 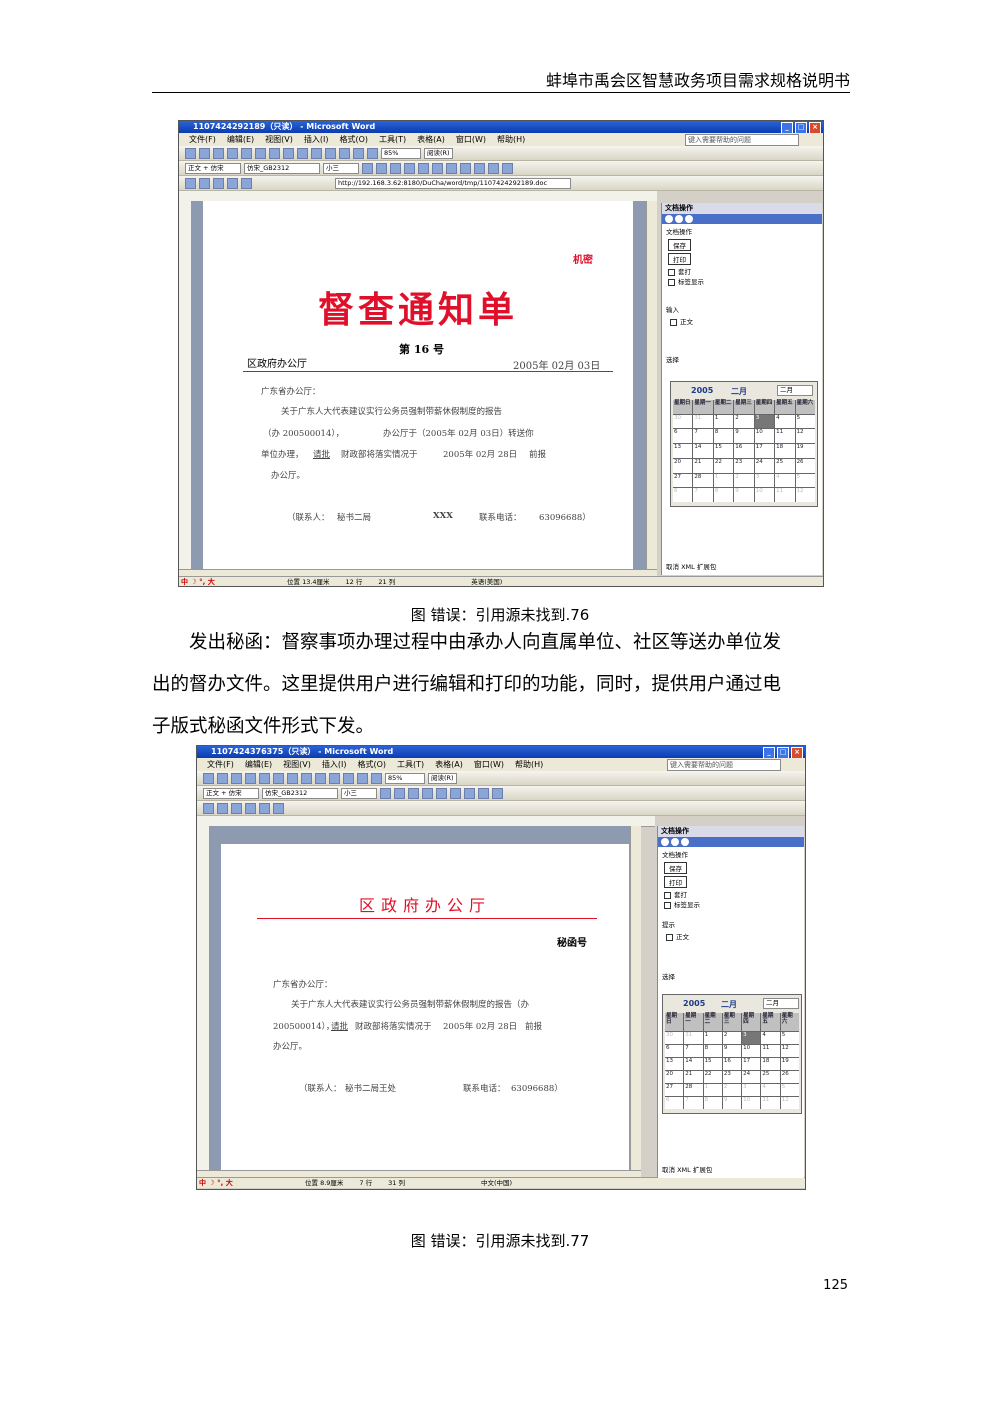 What do you see at coordinates (693, 1089) in the screenshot?
I see `calendar-day: 28` at bounding box center [693, 1089].